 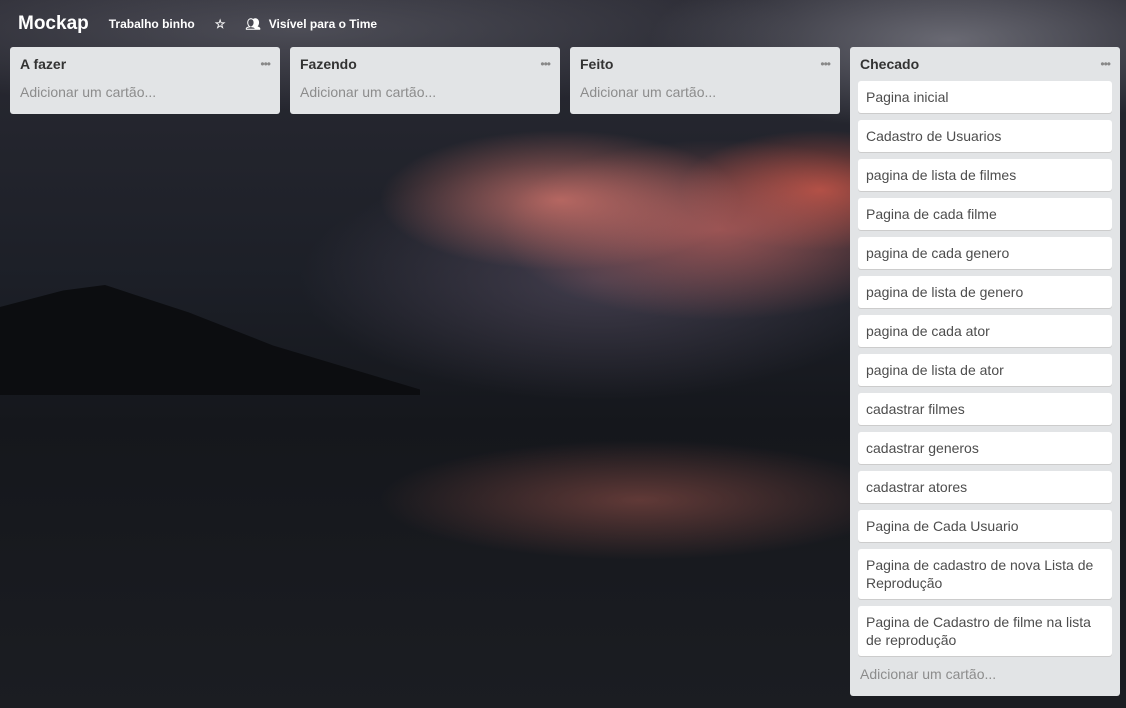 What do you see at coordinates (985, 331) in the screenshot?
I see `card: pagina de cada ator` at bounding box center [985, 331].